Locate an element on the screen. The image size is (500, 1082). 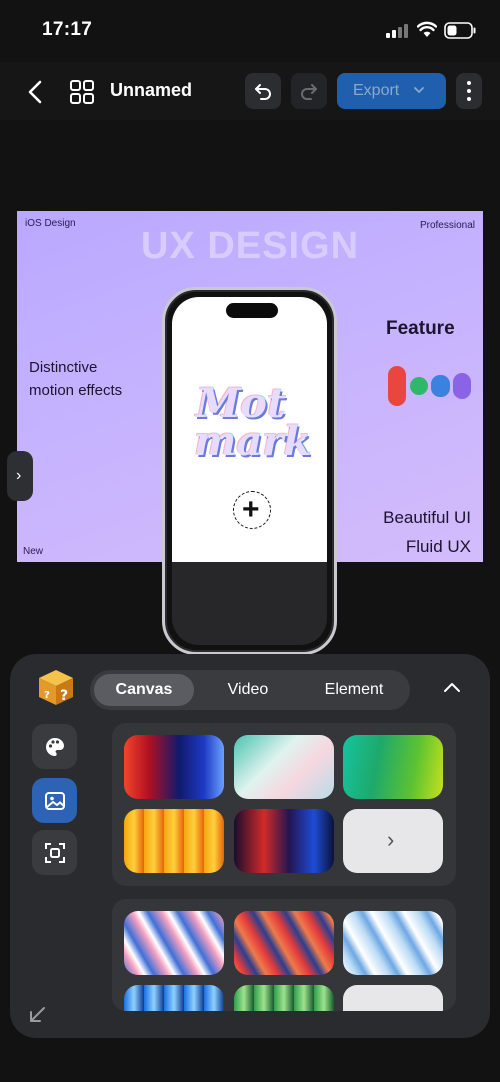
wifi-icon is located at coordinates (427, 29).